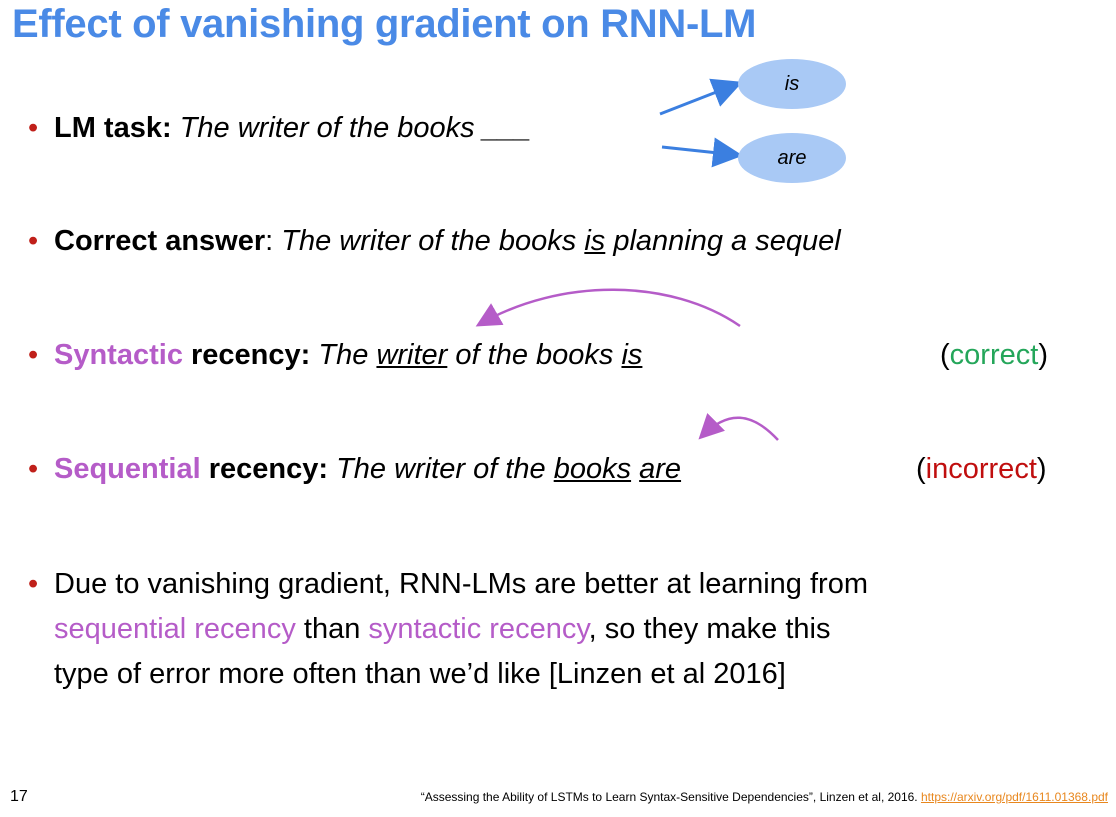  I want to click on choice-are-ellipse: are, so click(792, 158).